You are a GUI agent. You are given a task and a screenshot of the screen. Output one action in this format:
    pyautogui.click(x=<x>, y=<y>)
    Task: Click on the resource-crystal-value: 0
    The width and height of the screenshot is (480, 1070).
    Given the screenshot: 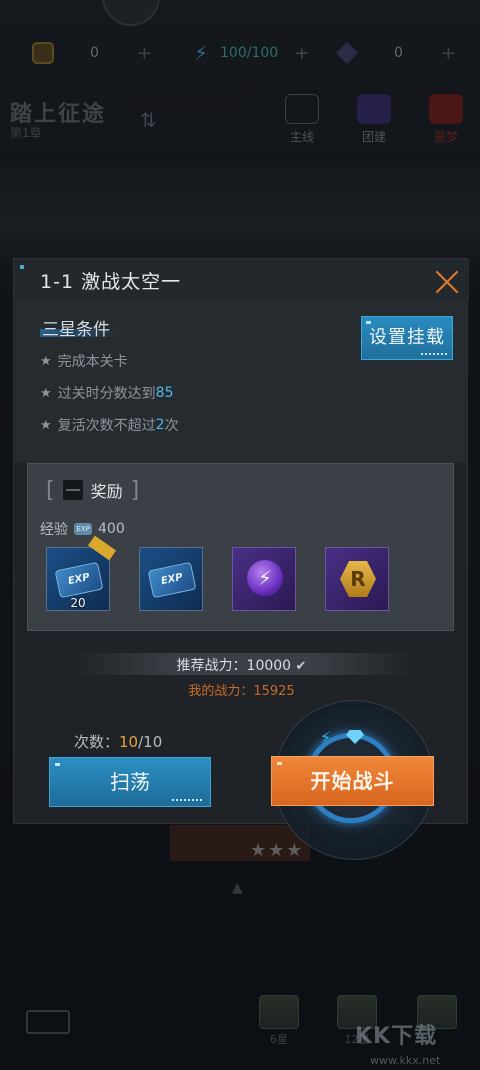 What is the action you would take?
    pyautogui.click(x=398, y=53)
    